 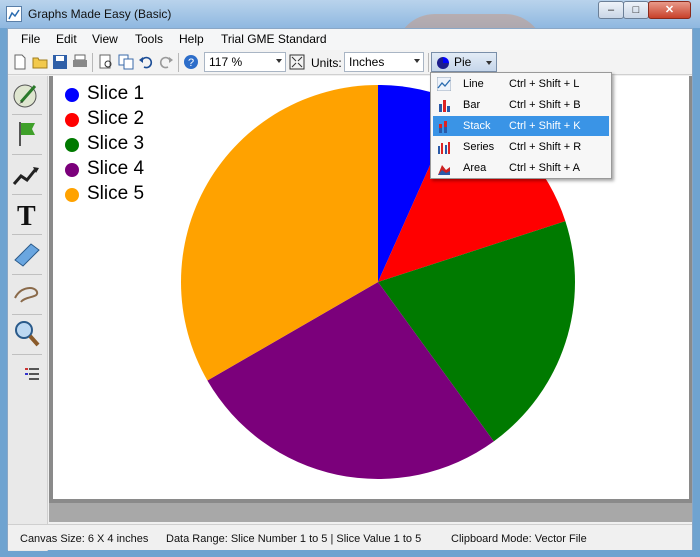 What do you see at coordinates (126, 62) in the screenshot?
I see `copy-icon` at bounding box center [126, 62].